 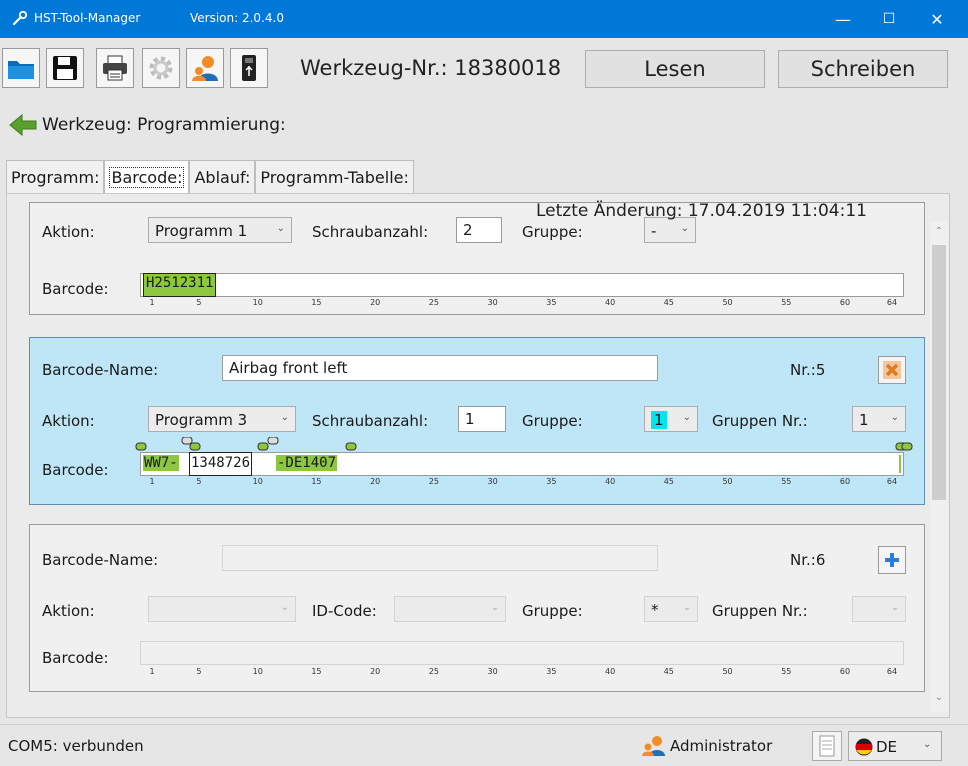 I want to click on barcode-name-input: Airbag front left, so click(x=440, y=368).